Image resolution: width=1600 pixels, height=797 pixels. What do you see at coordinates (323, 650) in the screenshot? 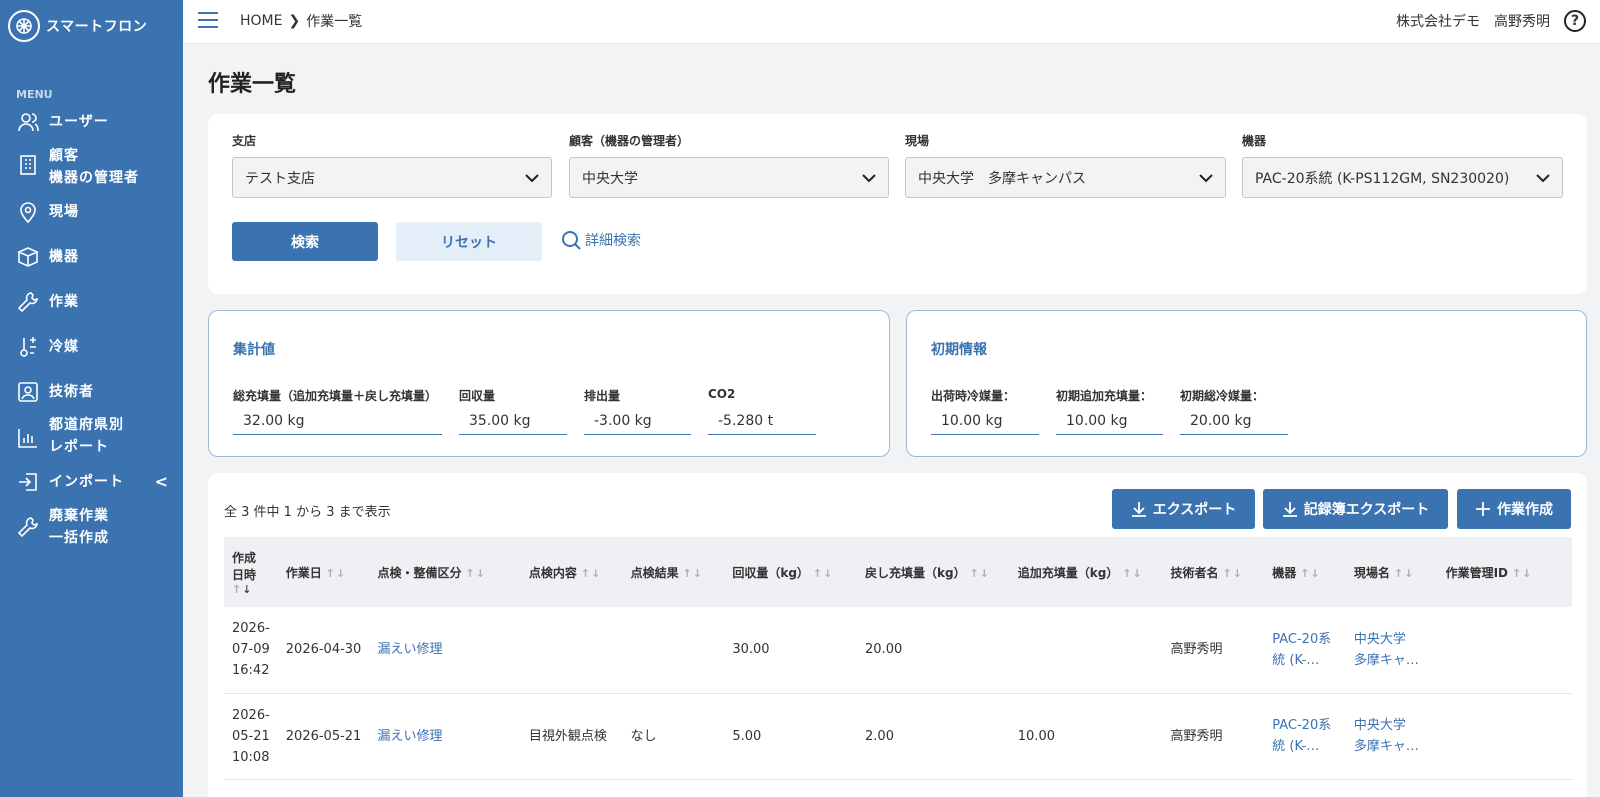
I see `cell-work-date: 2026-04-30` at bounding box center [323, 650].